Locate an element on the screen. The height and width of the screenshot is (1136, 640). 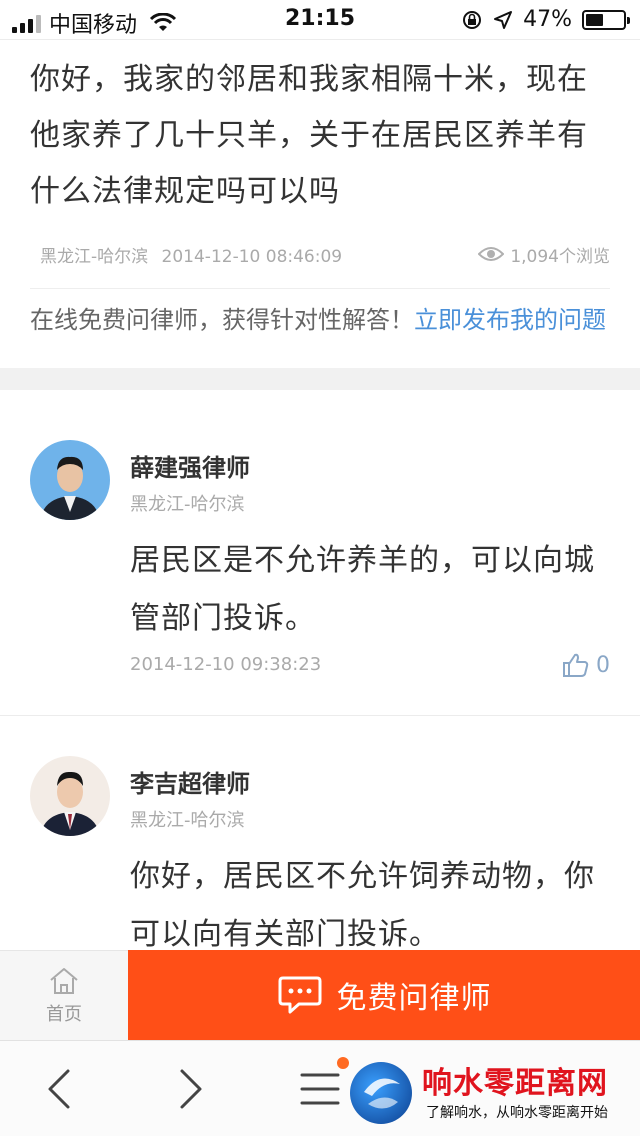
lawyer-name: 李吉超律师 is located at coordinates (190, 781).